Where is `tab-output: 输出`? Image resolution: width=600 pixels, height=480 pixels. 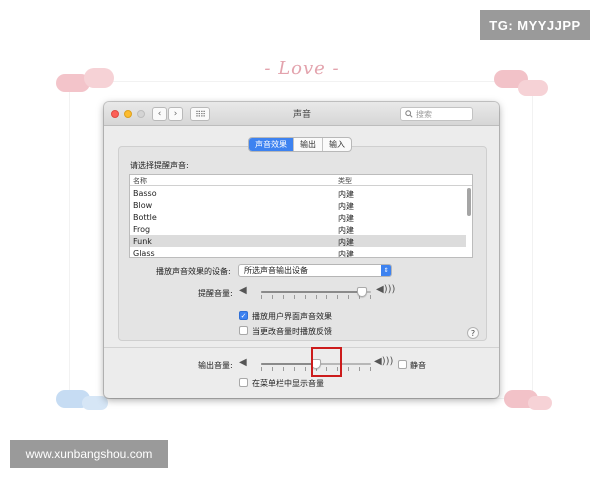 tab-output: 输出 is located at coordinates (307, 144).